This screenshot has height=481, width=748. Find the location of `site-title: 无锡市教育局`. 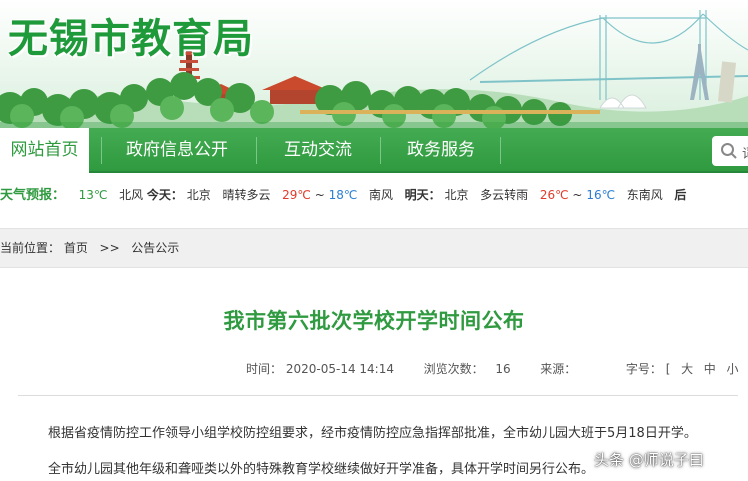

site-title: 无锡市教育局 is located at coordinates (131, 39).